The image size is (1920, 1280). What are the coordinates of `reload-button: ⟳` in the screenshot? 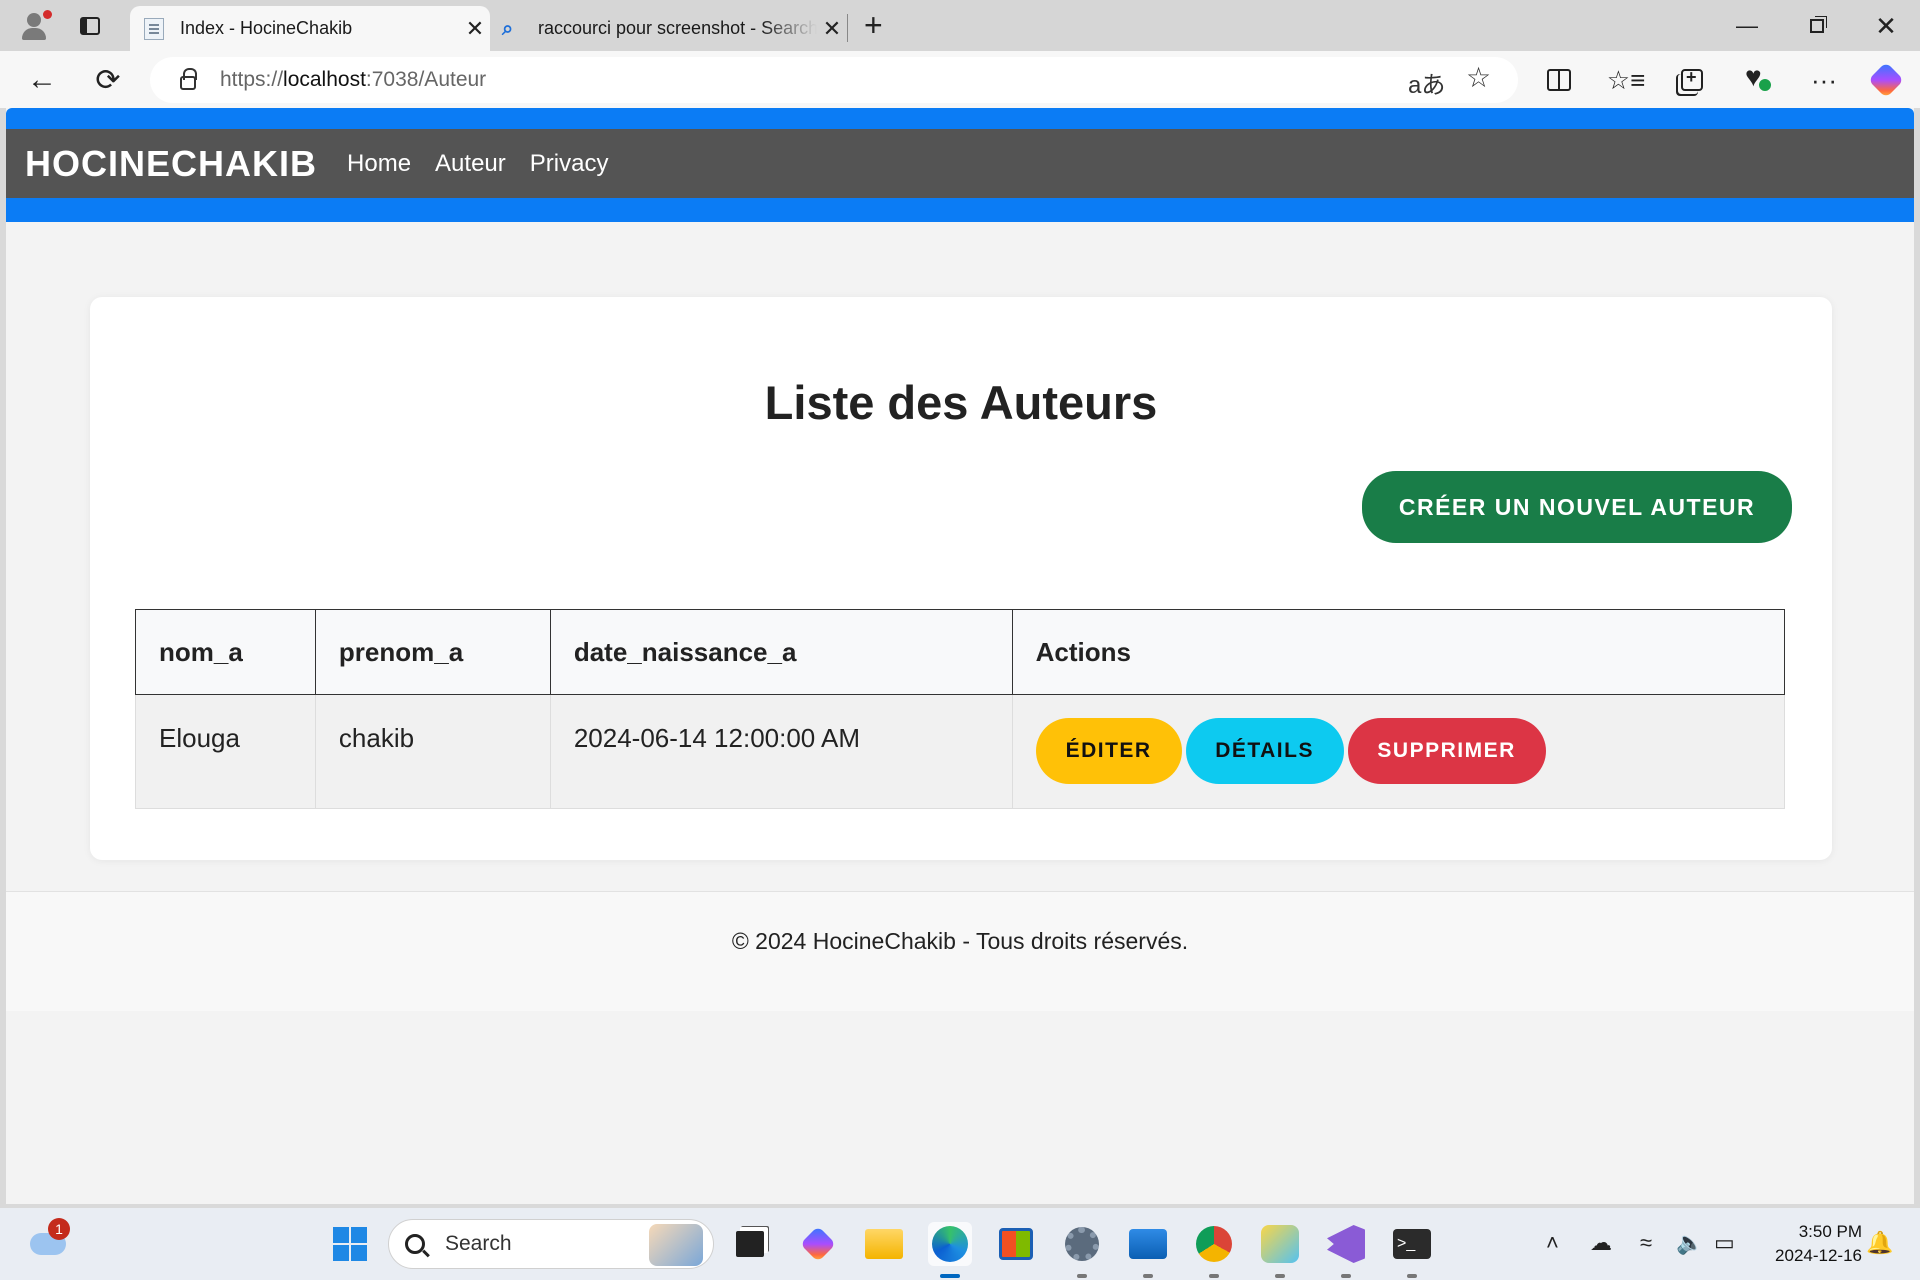 It's located at (108, 80).